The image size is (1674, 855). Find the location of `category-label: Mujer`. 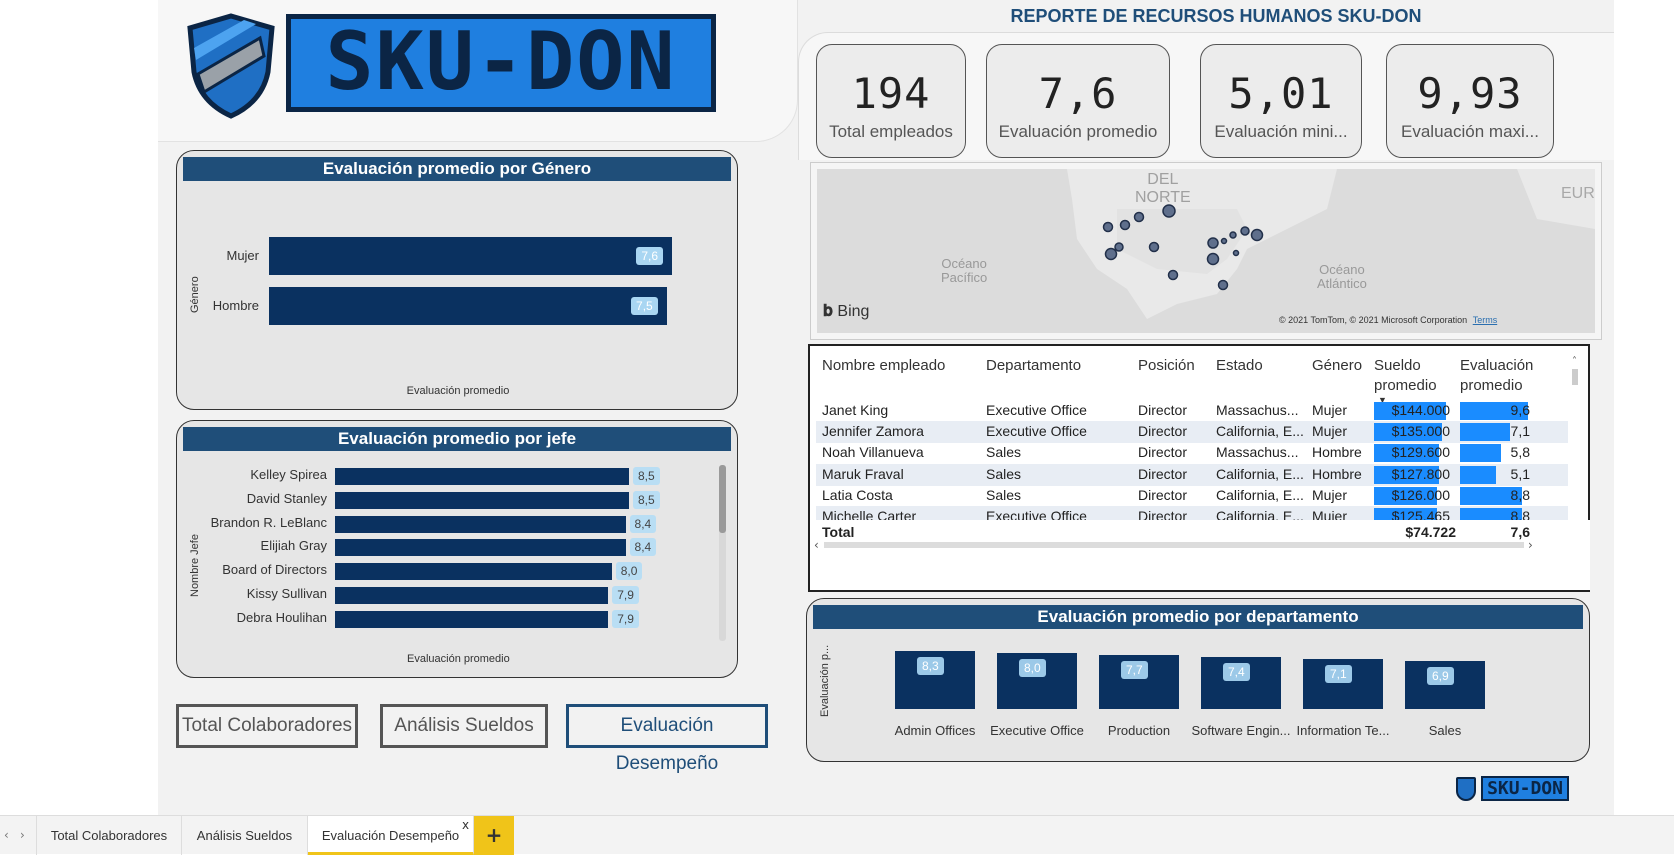

category-label: Mujer is located at coordinates (242, 255).